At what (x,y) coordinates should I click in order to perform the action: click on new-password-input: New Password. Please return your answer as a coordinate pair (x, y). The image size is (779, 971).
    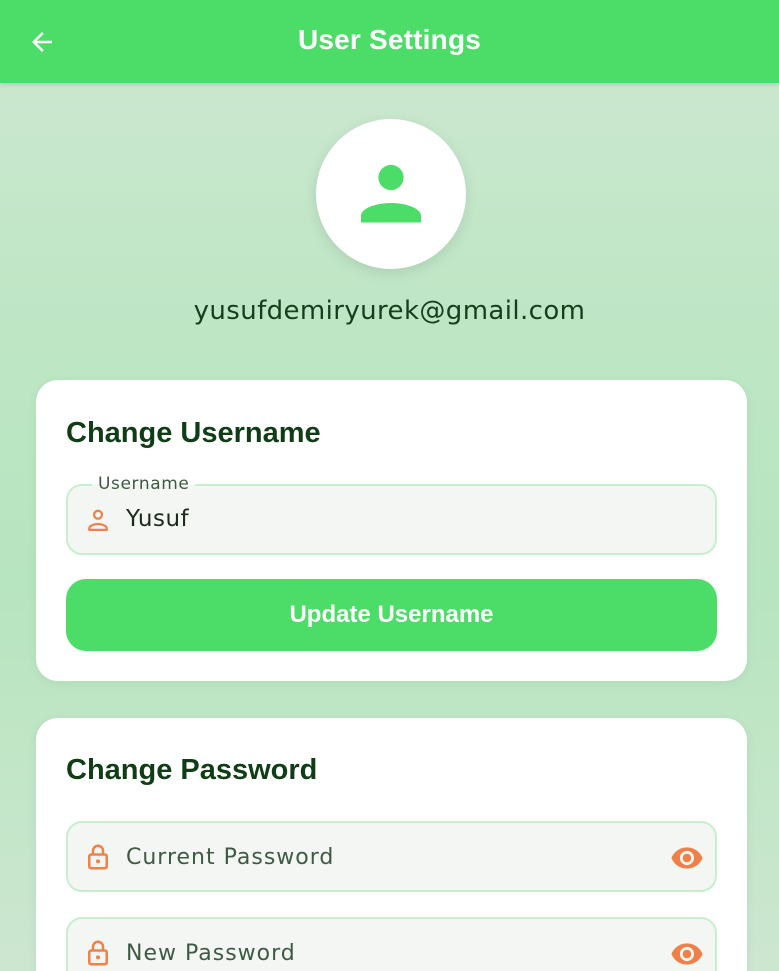
    Looking at the image, I should click on (211, 953).